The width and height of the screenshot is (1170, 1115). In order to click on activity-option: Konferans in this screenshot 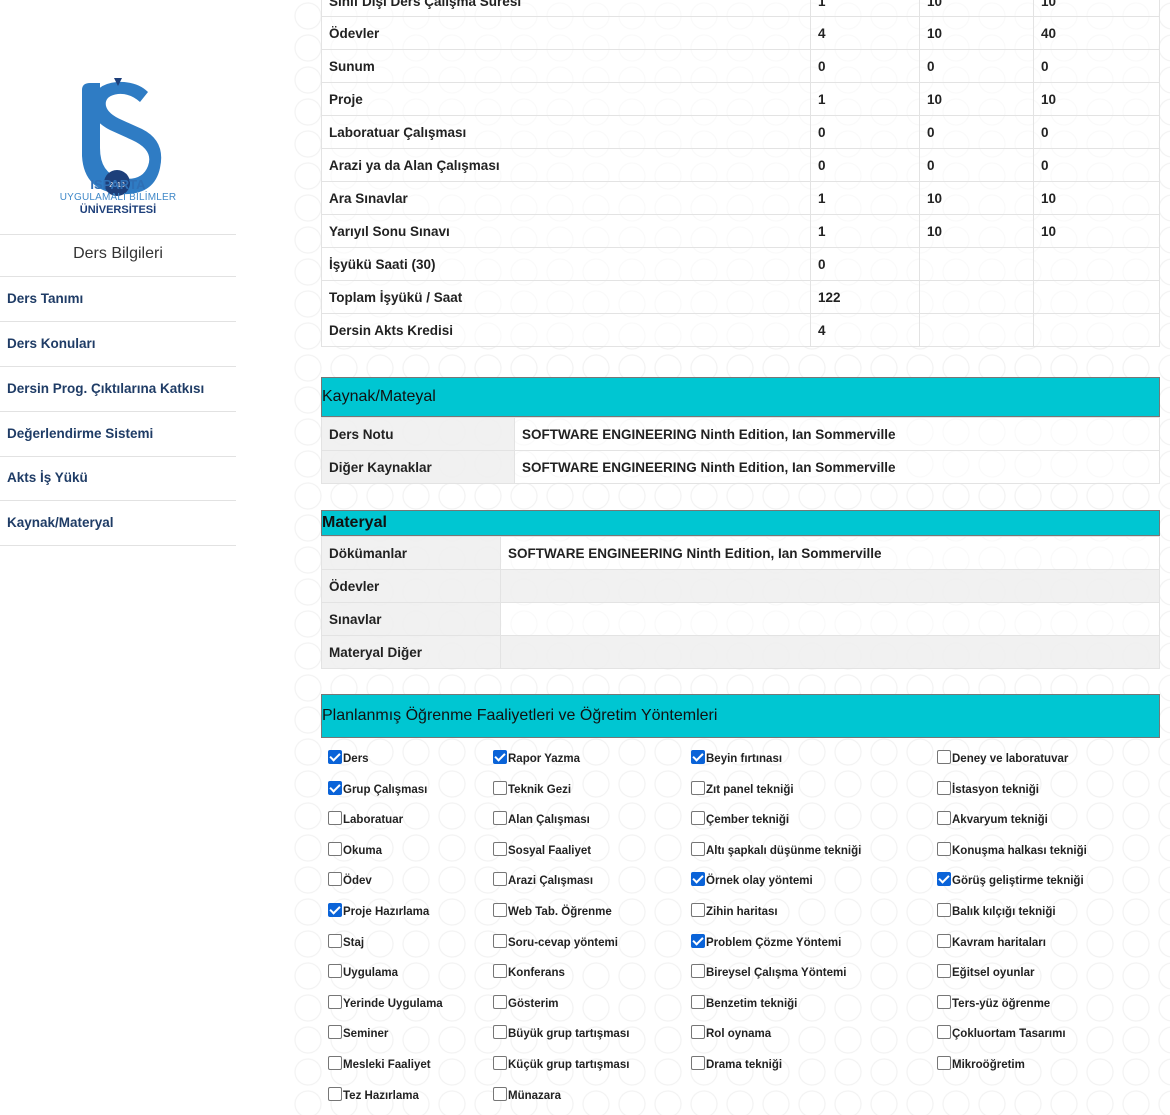, I will do `click(529, 972)`.